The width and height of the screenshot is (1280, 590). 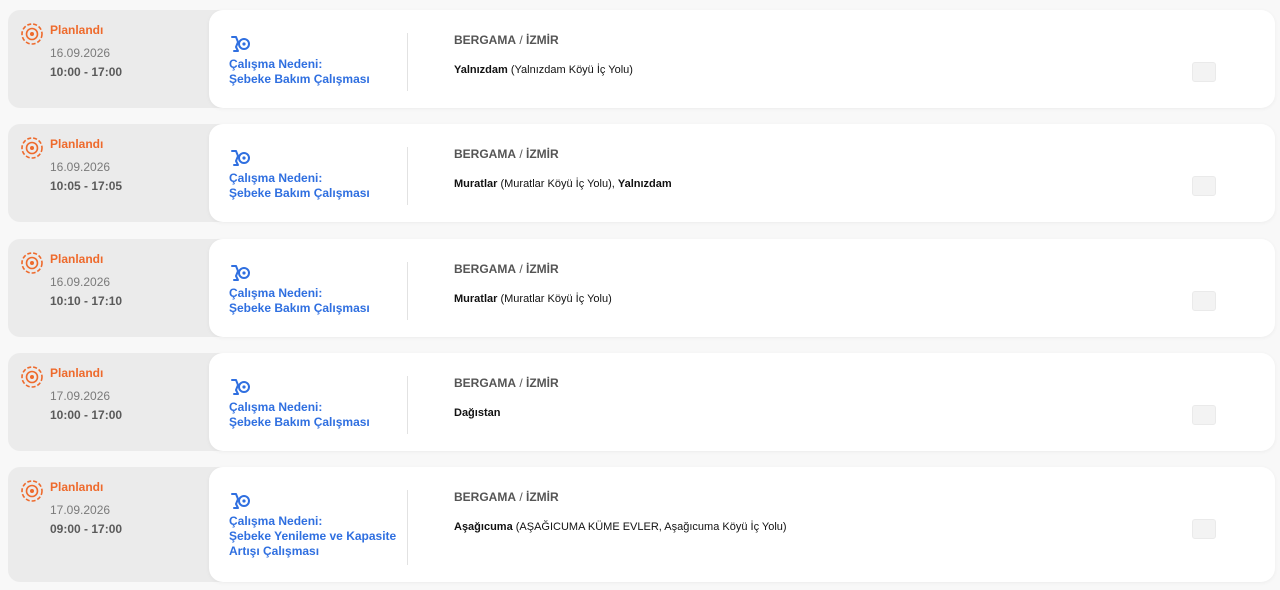 I want to click on affected-areas: Dağıstan, so click(x=477, y=413).